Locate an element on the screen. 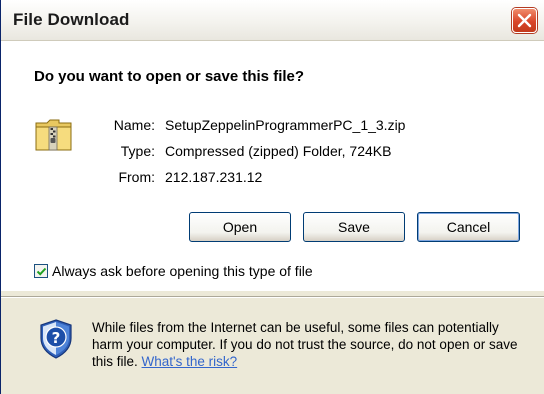  file-from-value: 212.187.231.12 is located at coordinates (214, 177).